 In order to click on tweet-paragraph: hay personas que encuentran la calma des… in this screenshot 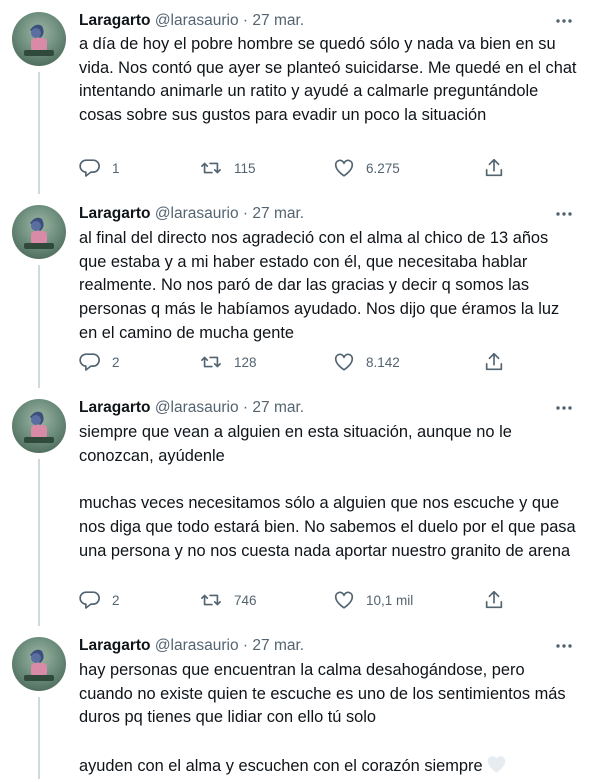, I will do `click(322, 694)`.